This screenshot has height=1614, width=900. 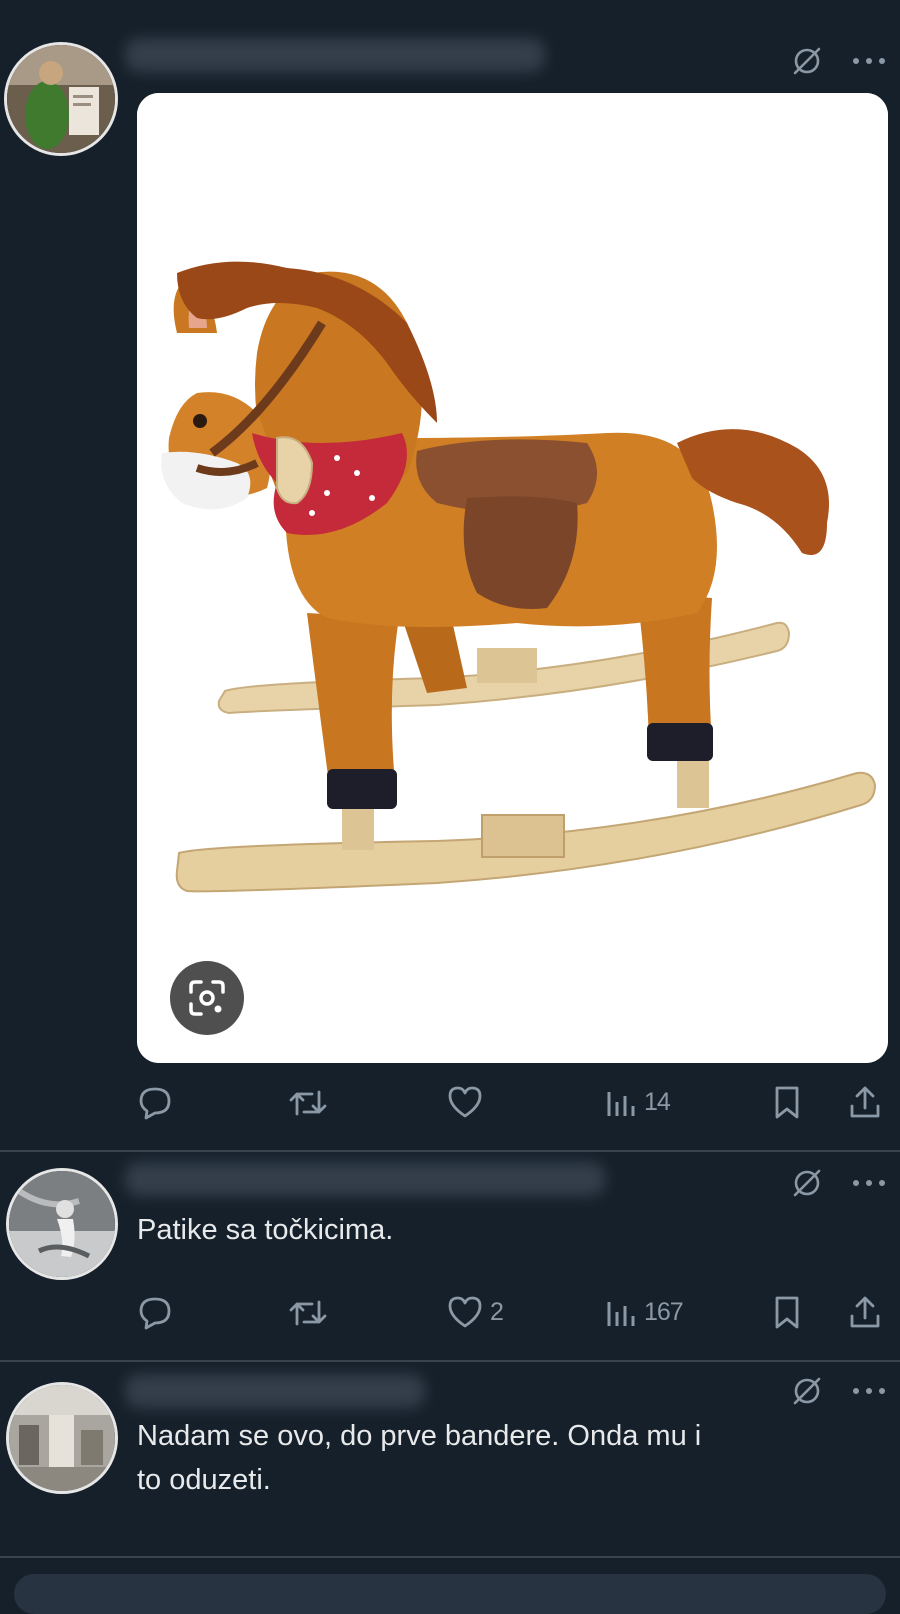 I want to click on views-count: 167, so click(x=664, y=1311).